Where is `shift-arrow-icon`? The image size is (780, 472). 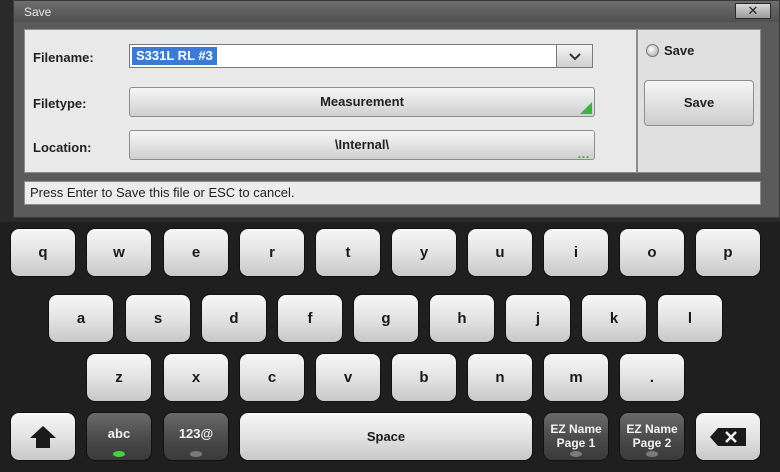
shift-arrow-icon is located at coordinates (43, 432).